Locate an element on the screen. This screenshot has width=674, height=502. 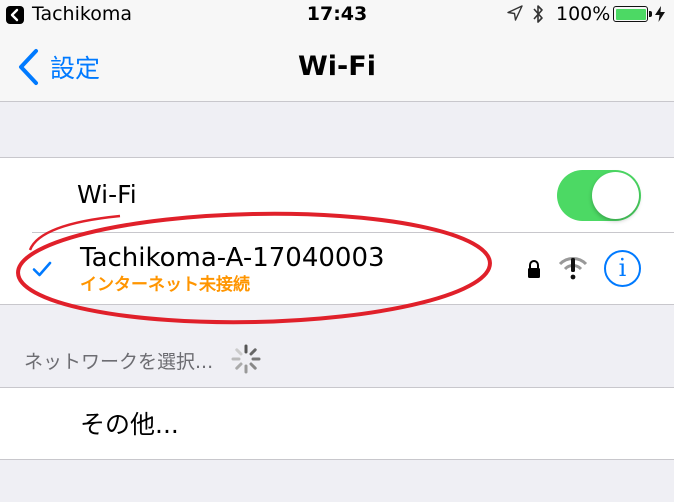
wifi-toggle-row: Wi-Fi is located at coordinates (337, 195).